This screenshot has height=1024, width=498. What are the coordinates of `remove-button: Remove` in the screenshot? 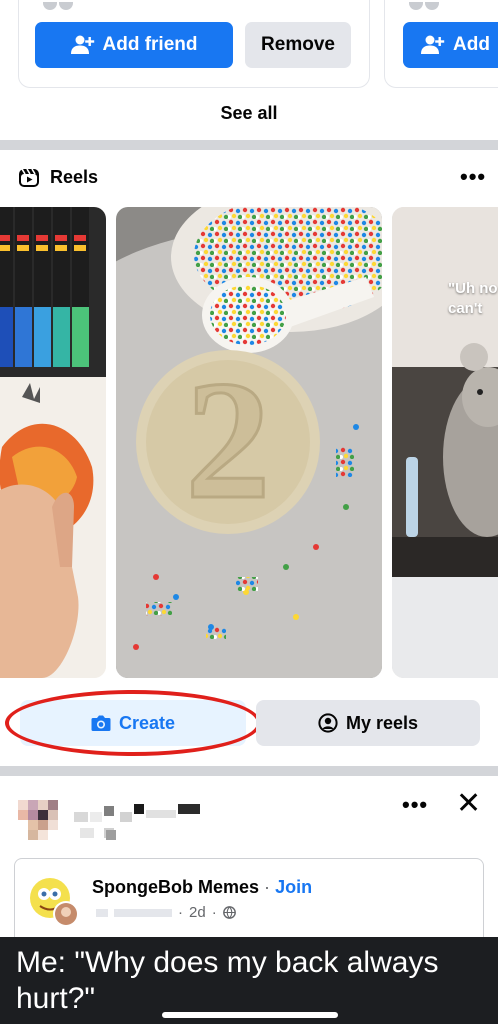 It's located at (298, 45).